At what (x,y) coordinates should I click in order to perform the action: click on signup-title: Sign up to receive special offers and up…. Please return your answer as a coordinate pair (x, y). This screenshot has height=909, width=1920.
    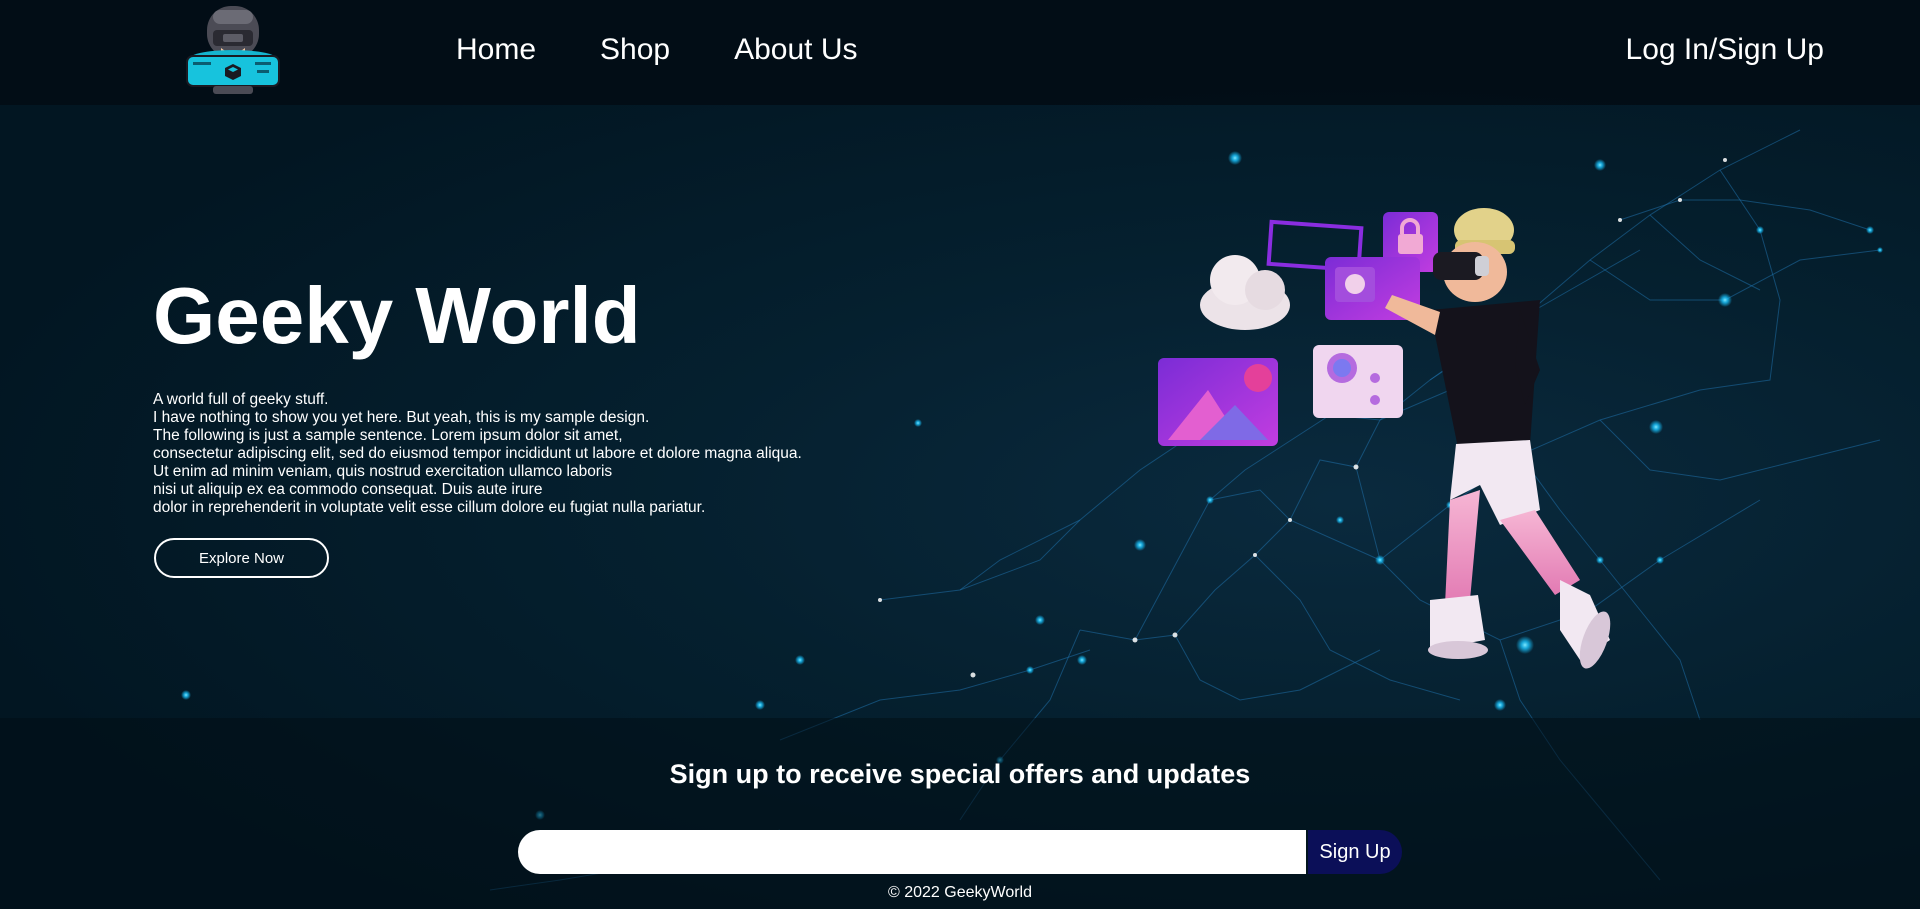
    Looking at the image, I should click on (960, 774).